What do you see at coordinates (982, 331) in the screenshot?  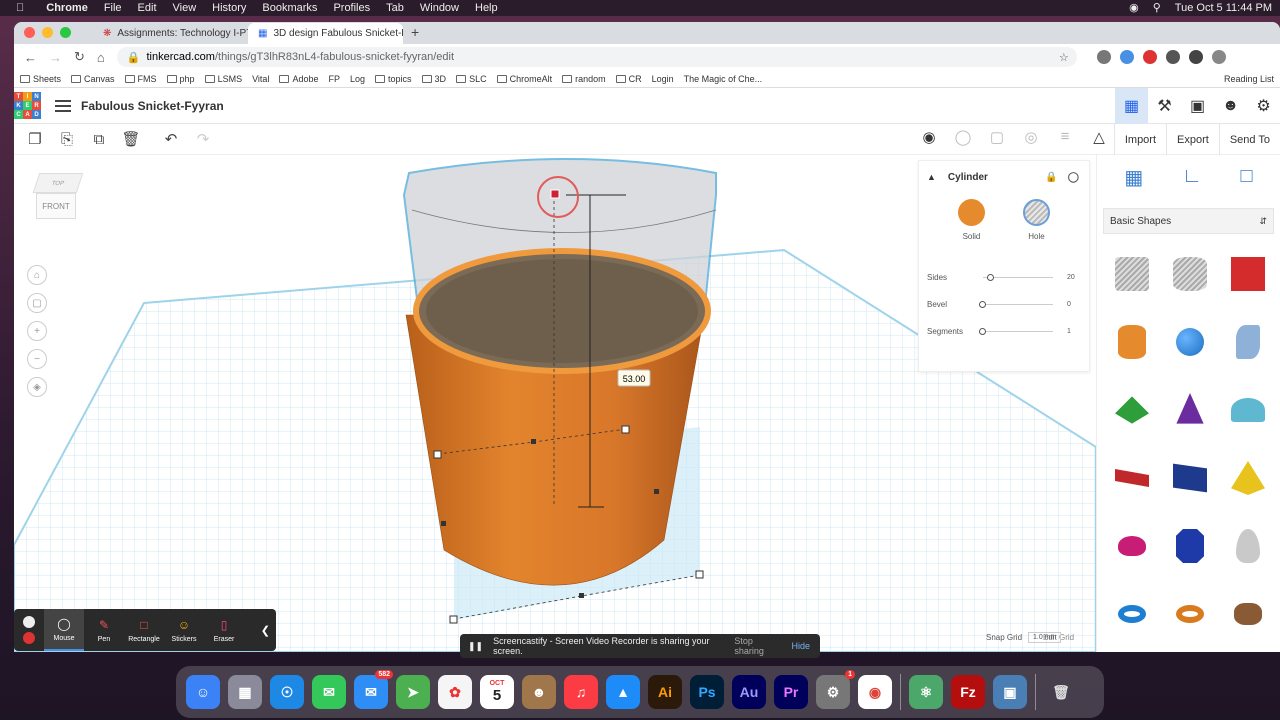 I see `segments-slider-knob` at bounding box center [982, 331].